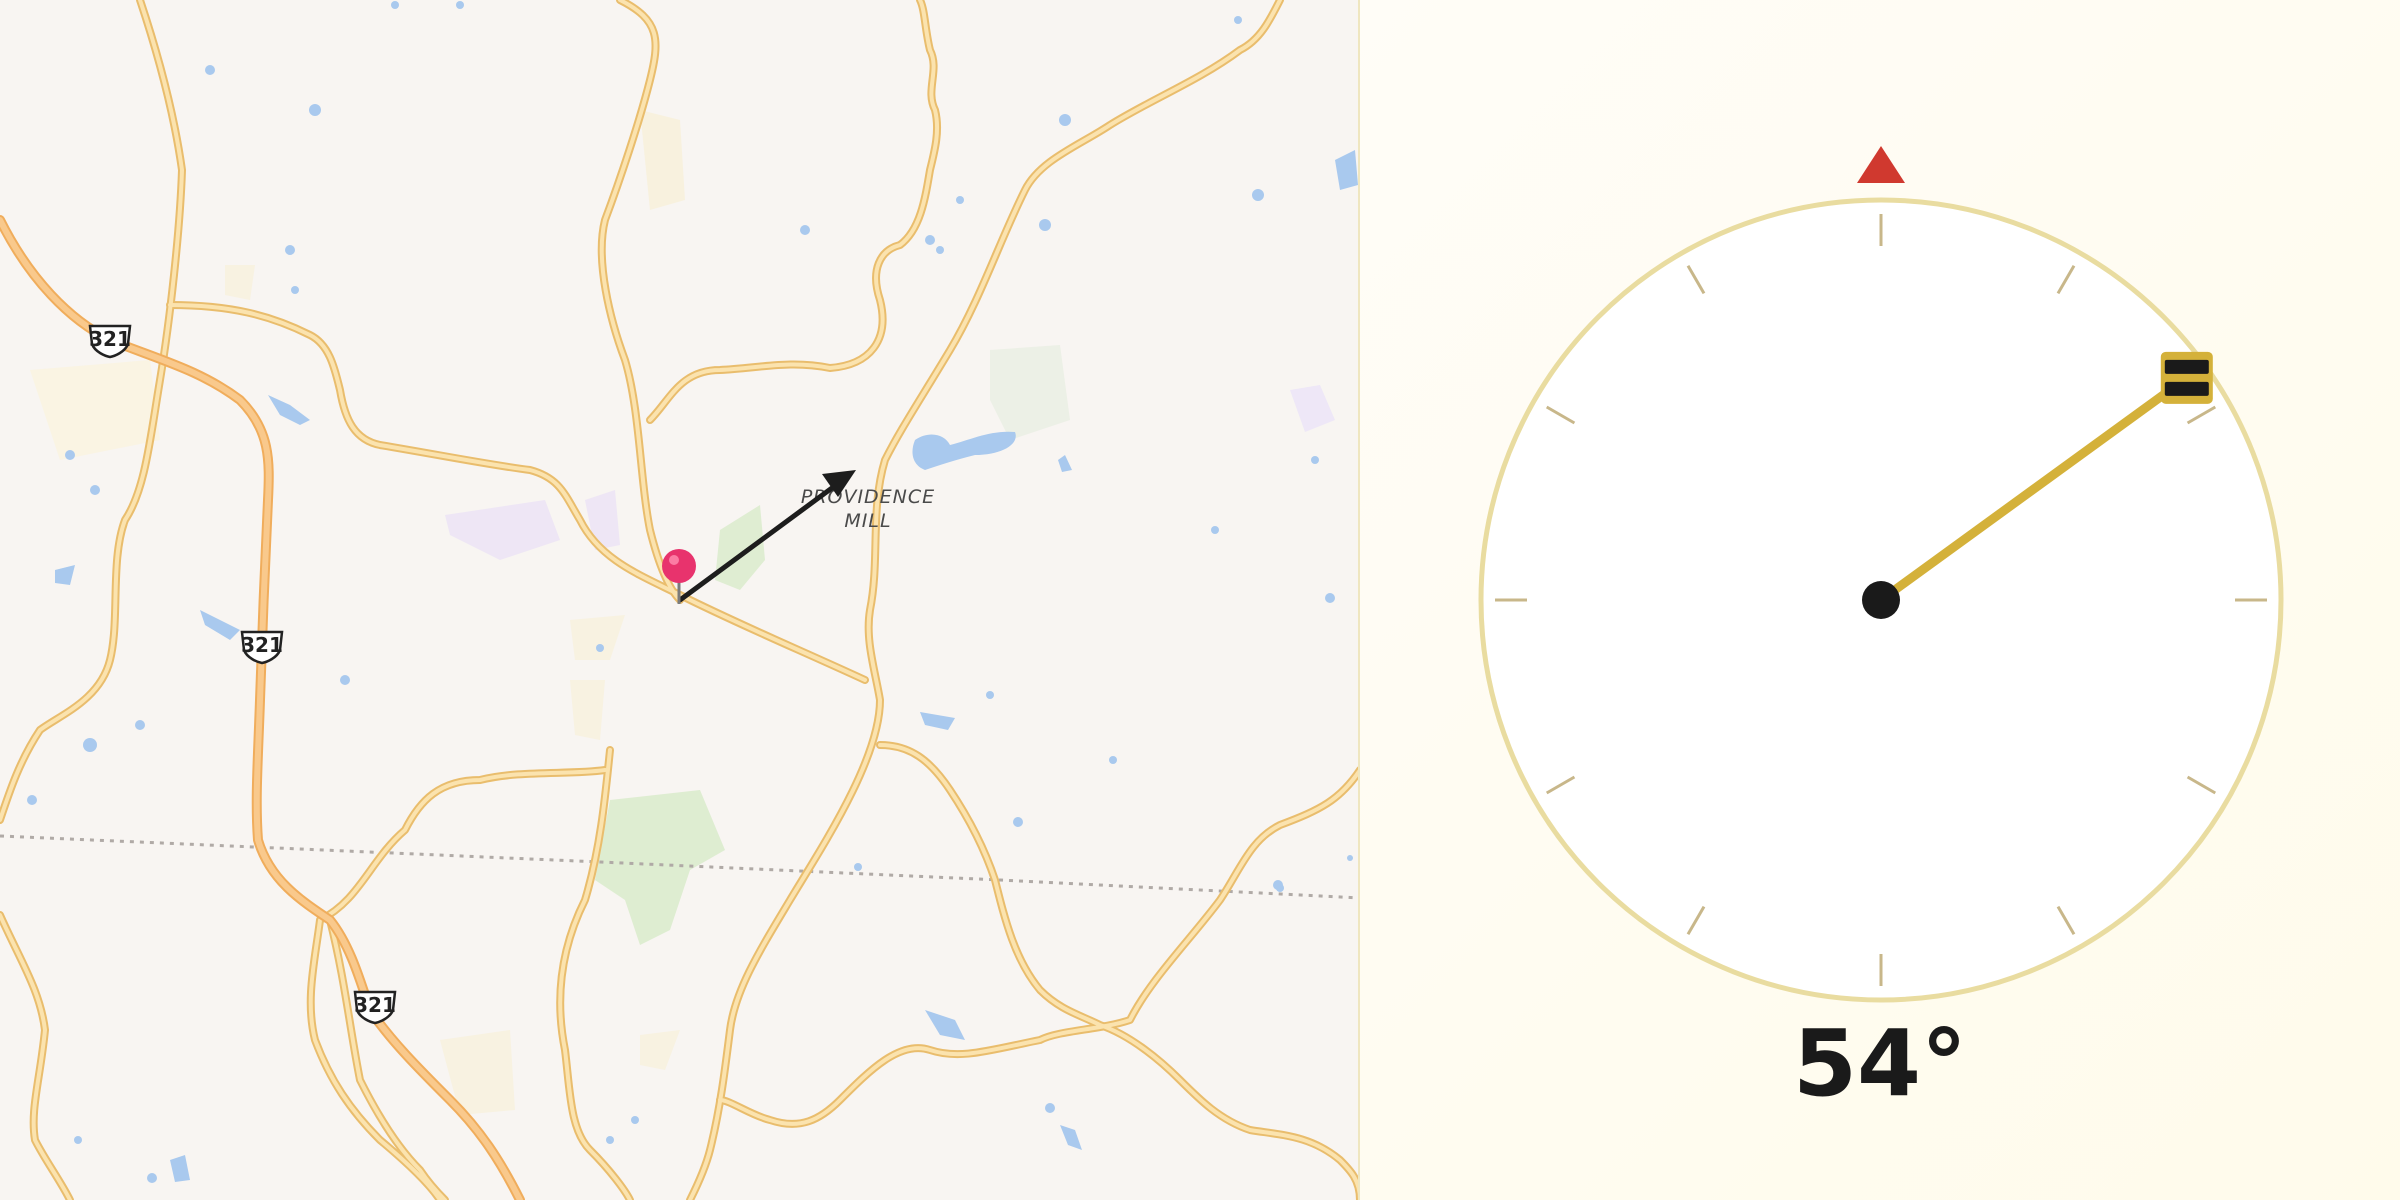  What do you see at coordinates (766, 536) in the screenshot?
I see `heading-arrow` at bounding box center [766, 536].